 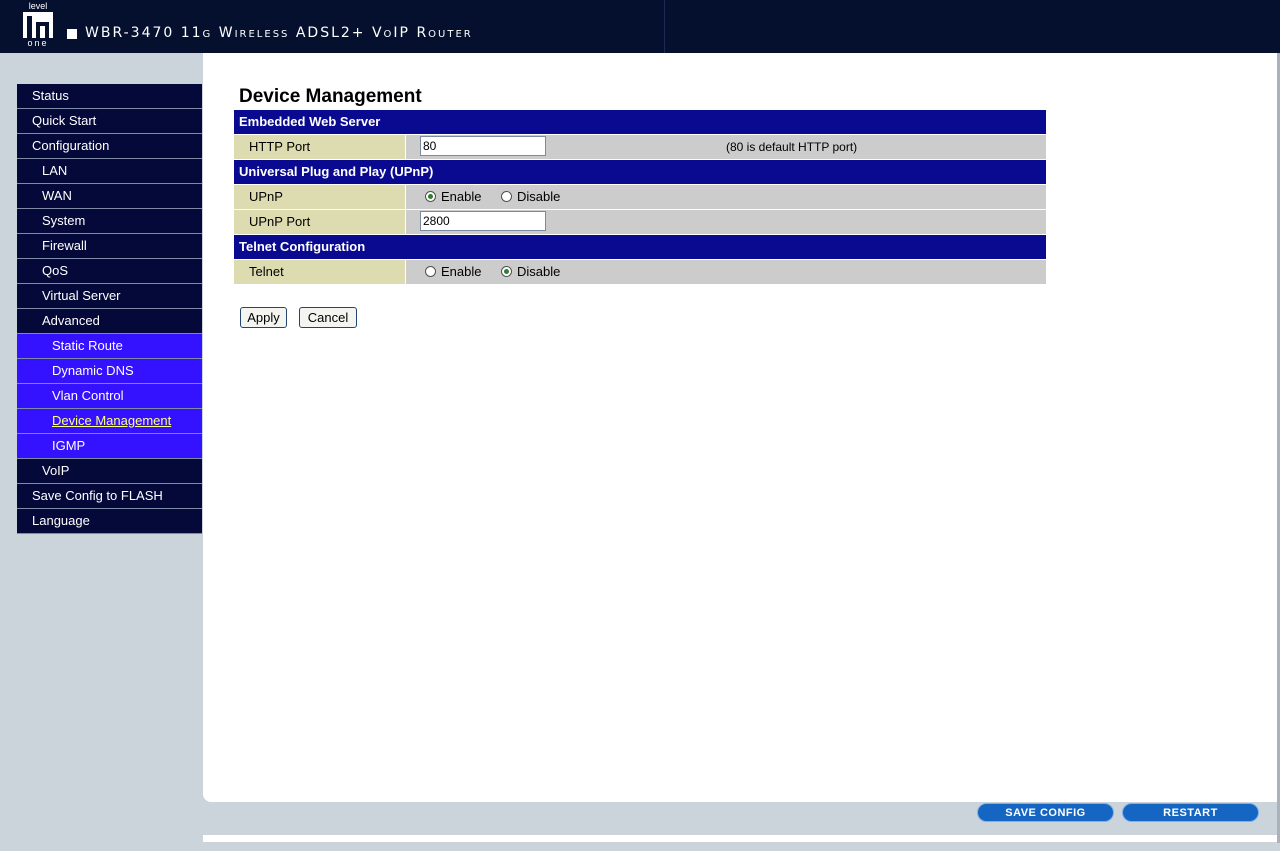 I want to click on save-config-button: SAVE CONFIG, so click(x=1045, y=812).